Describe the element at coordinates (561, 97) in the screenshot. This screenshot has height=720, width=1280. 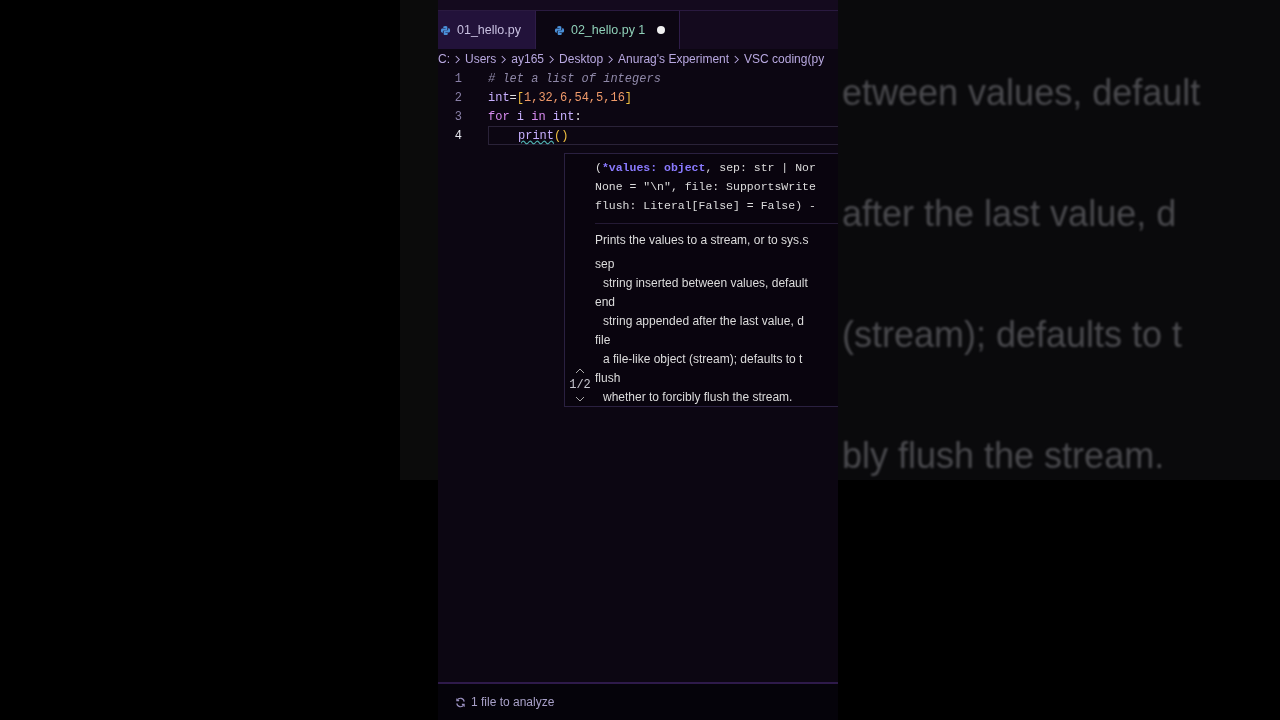
I see `code-line: int=[1,32,6,54,5,16]` at that location.